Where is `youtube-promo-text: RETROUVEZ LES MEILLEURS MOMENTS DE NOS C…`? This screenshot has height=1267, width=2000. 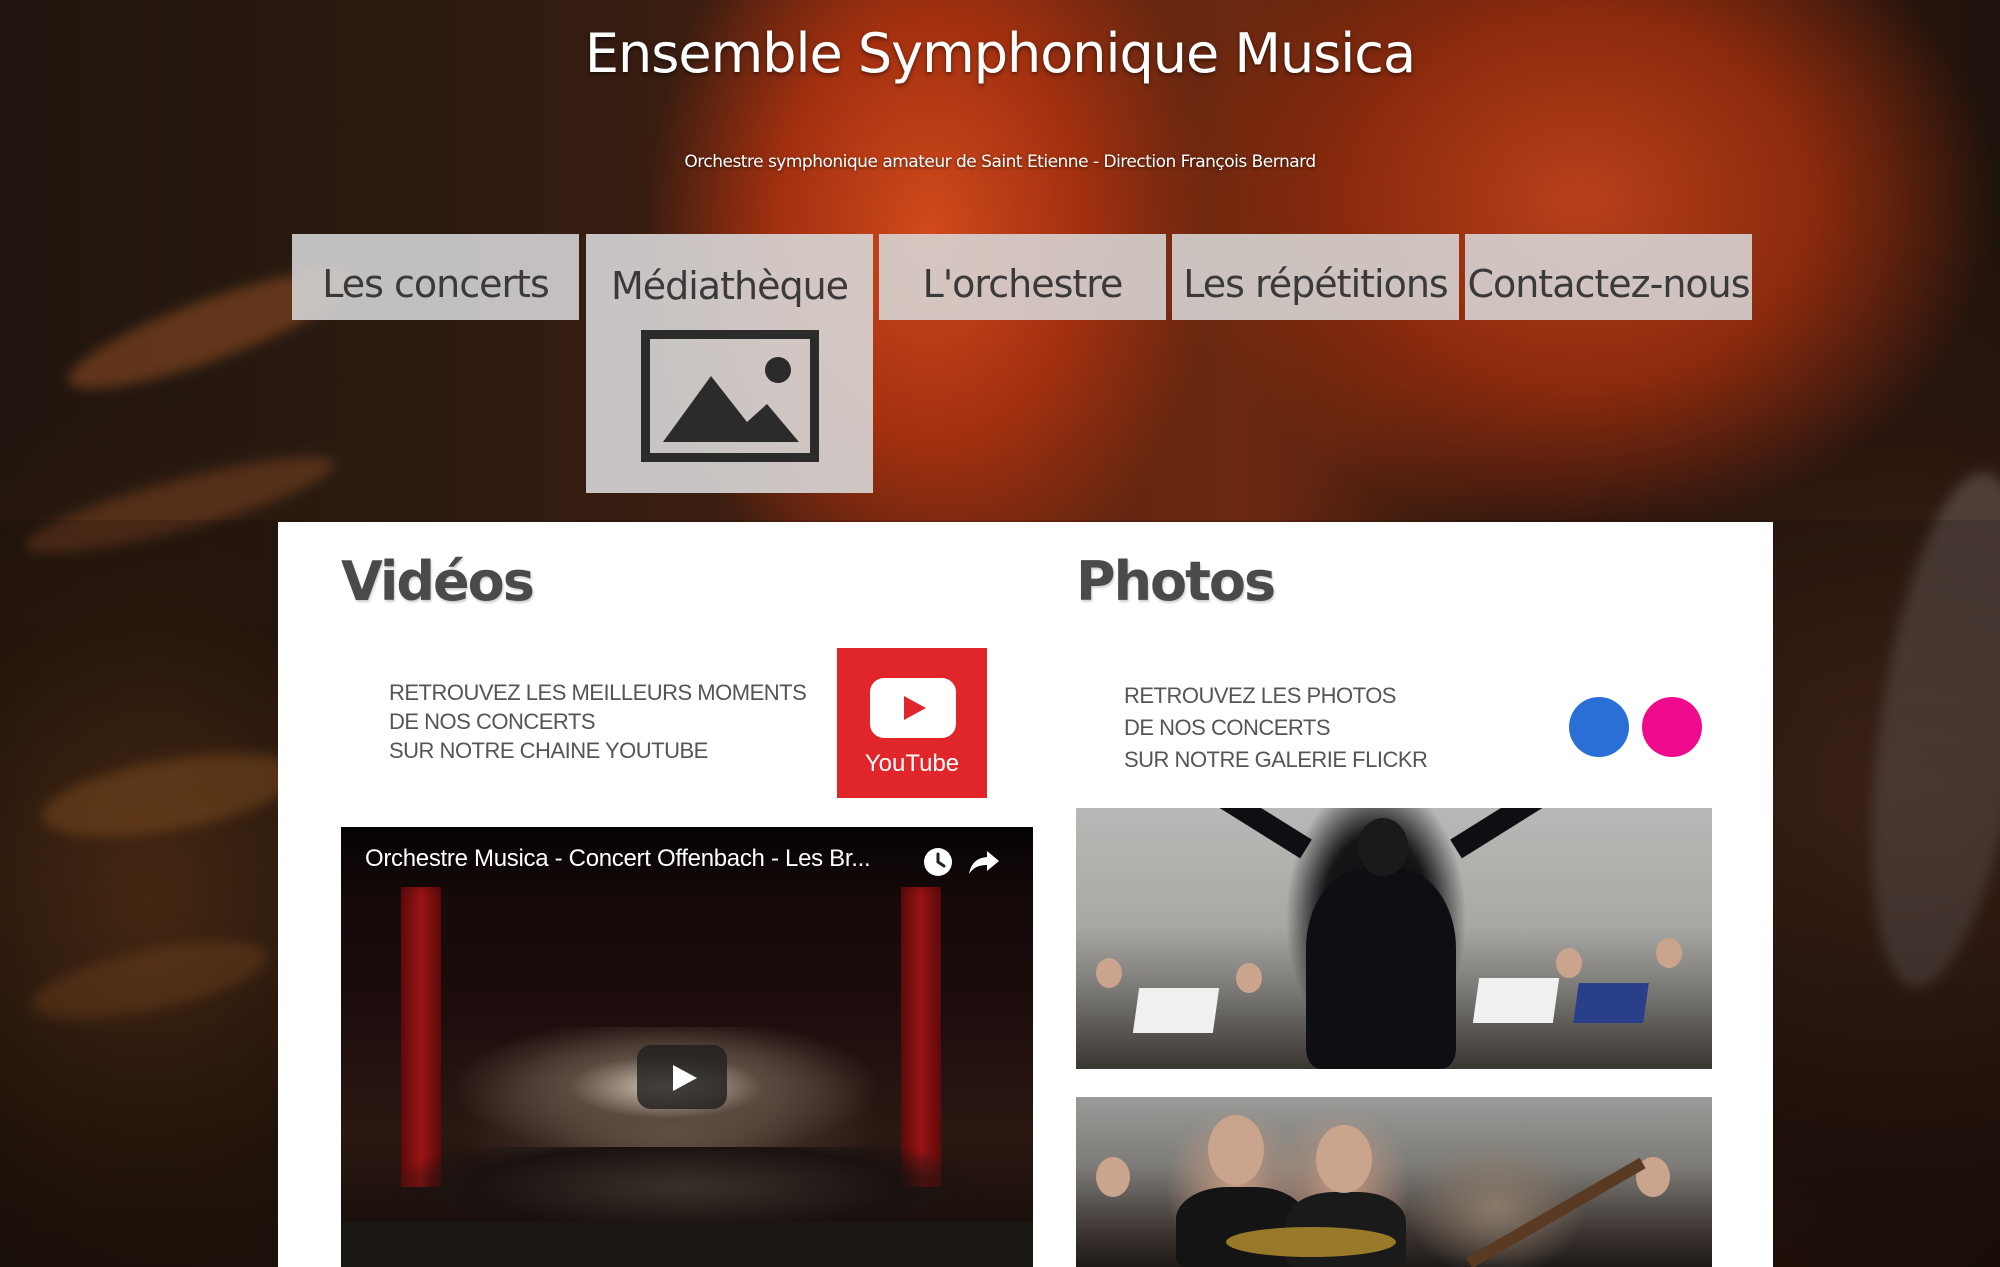
youtube-promo-text: RETROUVEZ LES MEILLEURS MOMENTS DE NOS C… is located at coordinates (598, 721).